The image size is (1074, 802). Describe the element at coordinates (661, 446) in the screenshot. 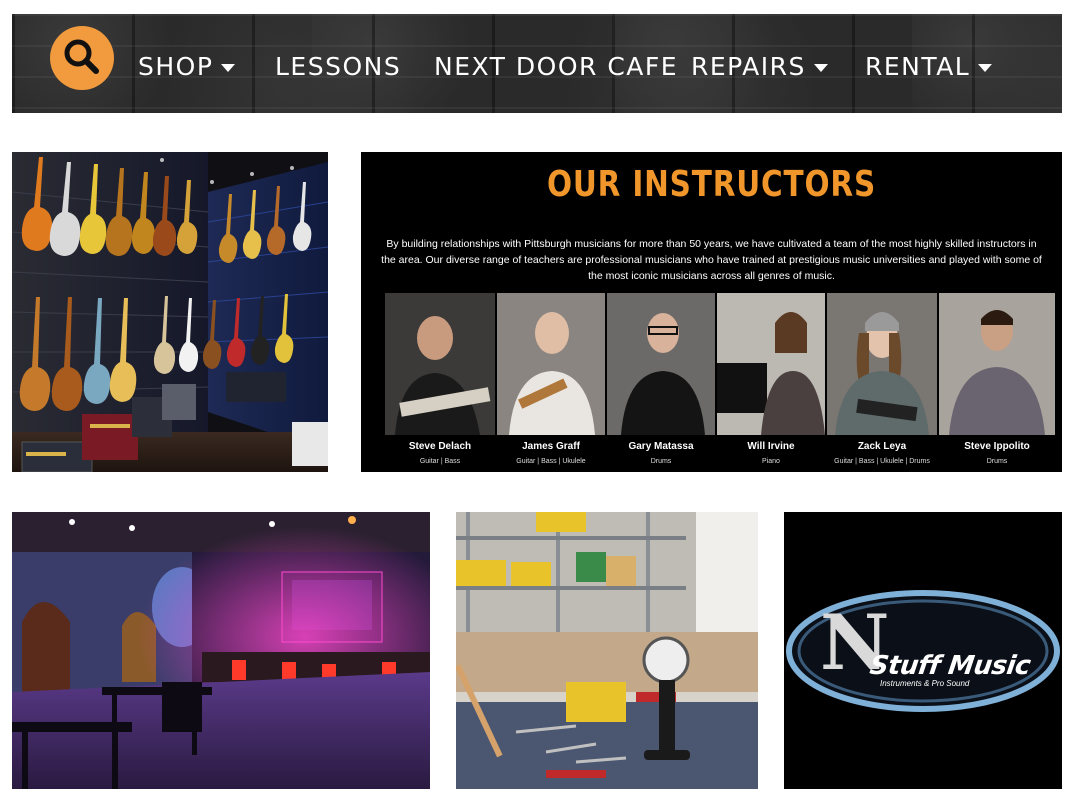

I see `instructor-name: Gary Matassa` at that location.